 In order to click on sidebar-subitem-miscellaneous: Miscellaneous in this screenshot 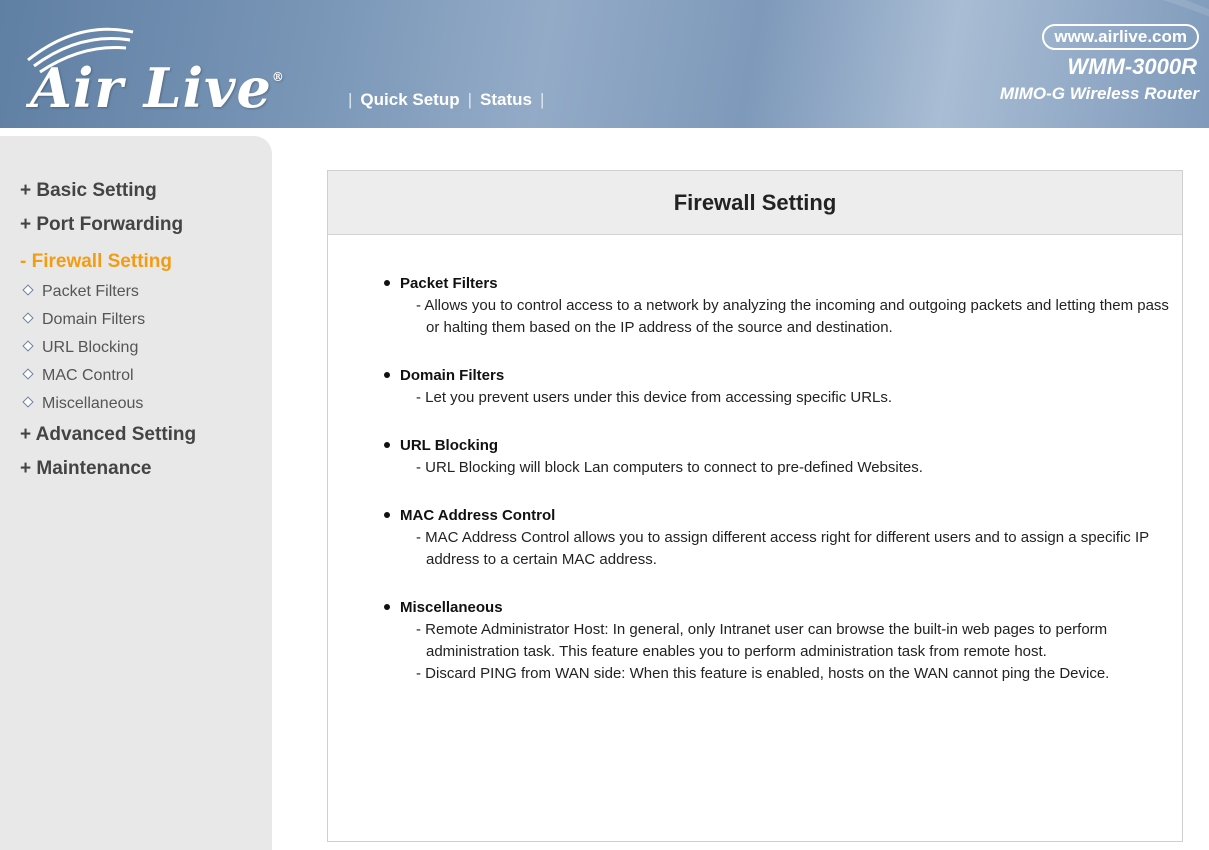, I will do `click(108, 404)`.